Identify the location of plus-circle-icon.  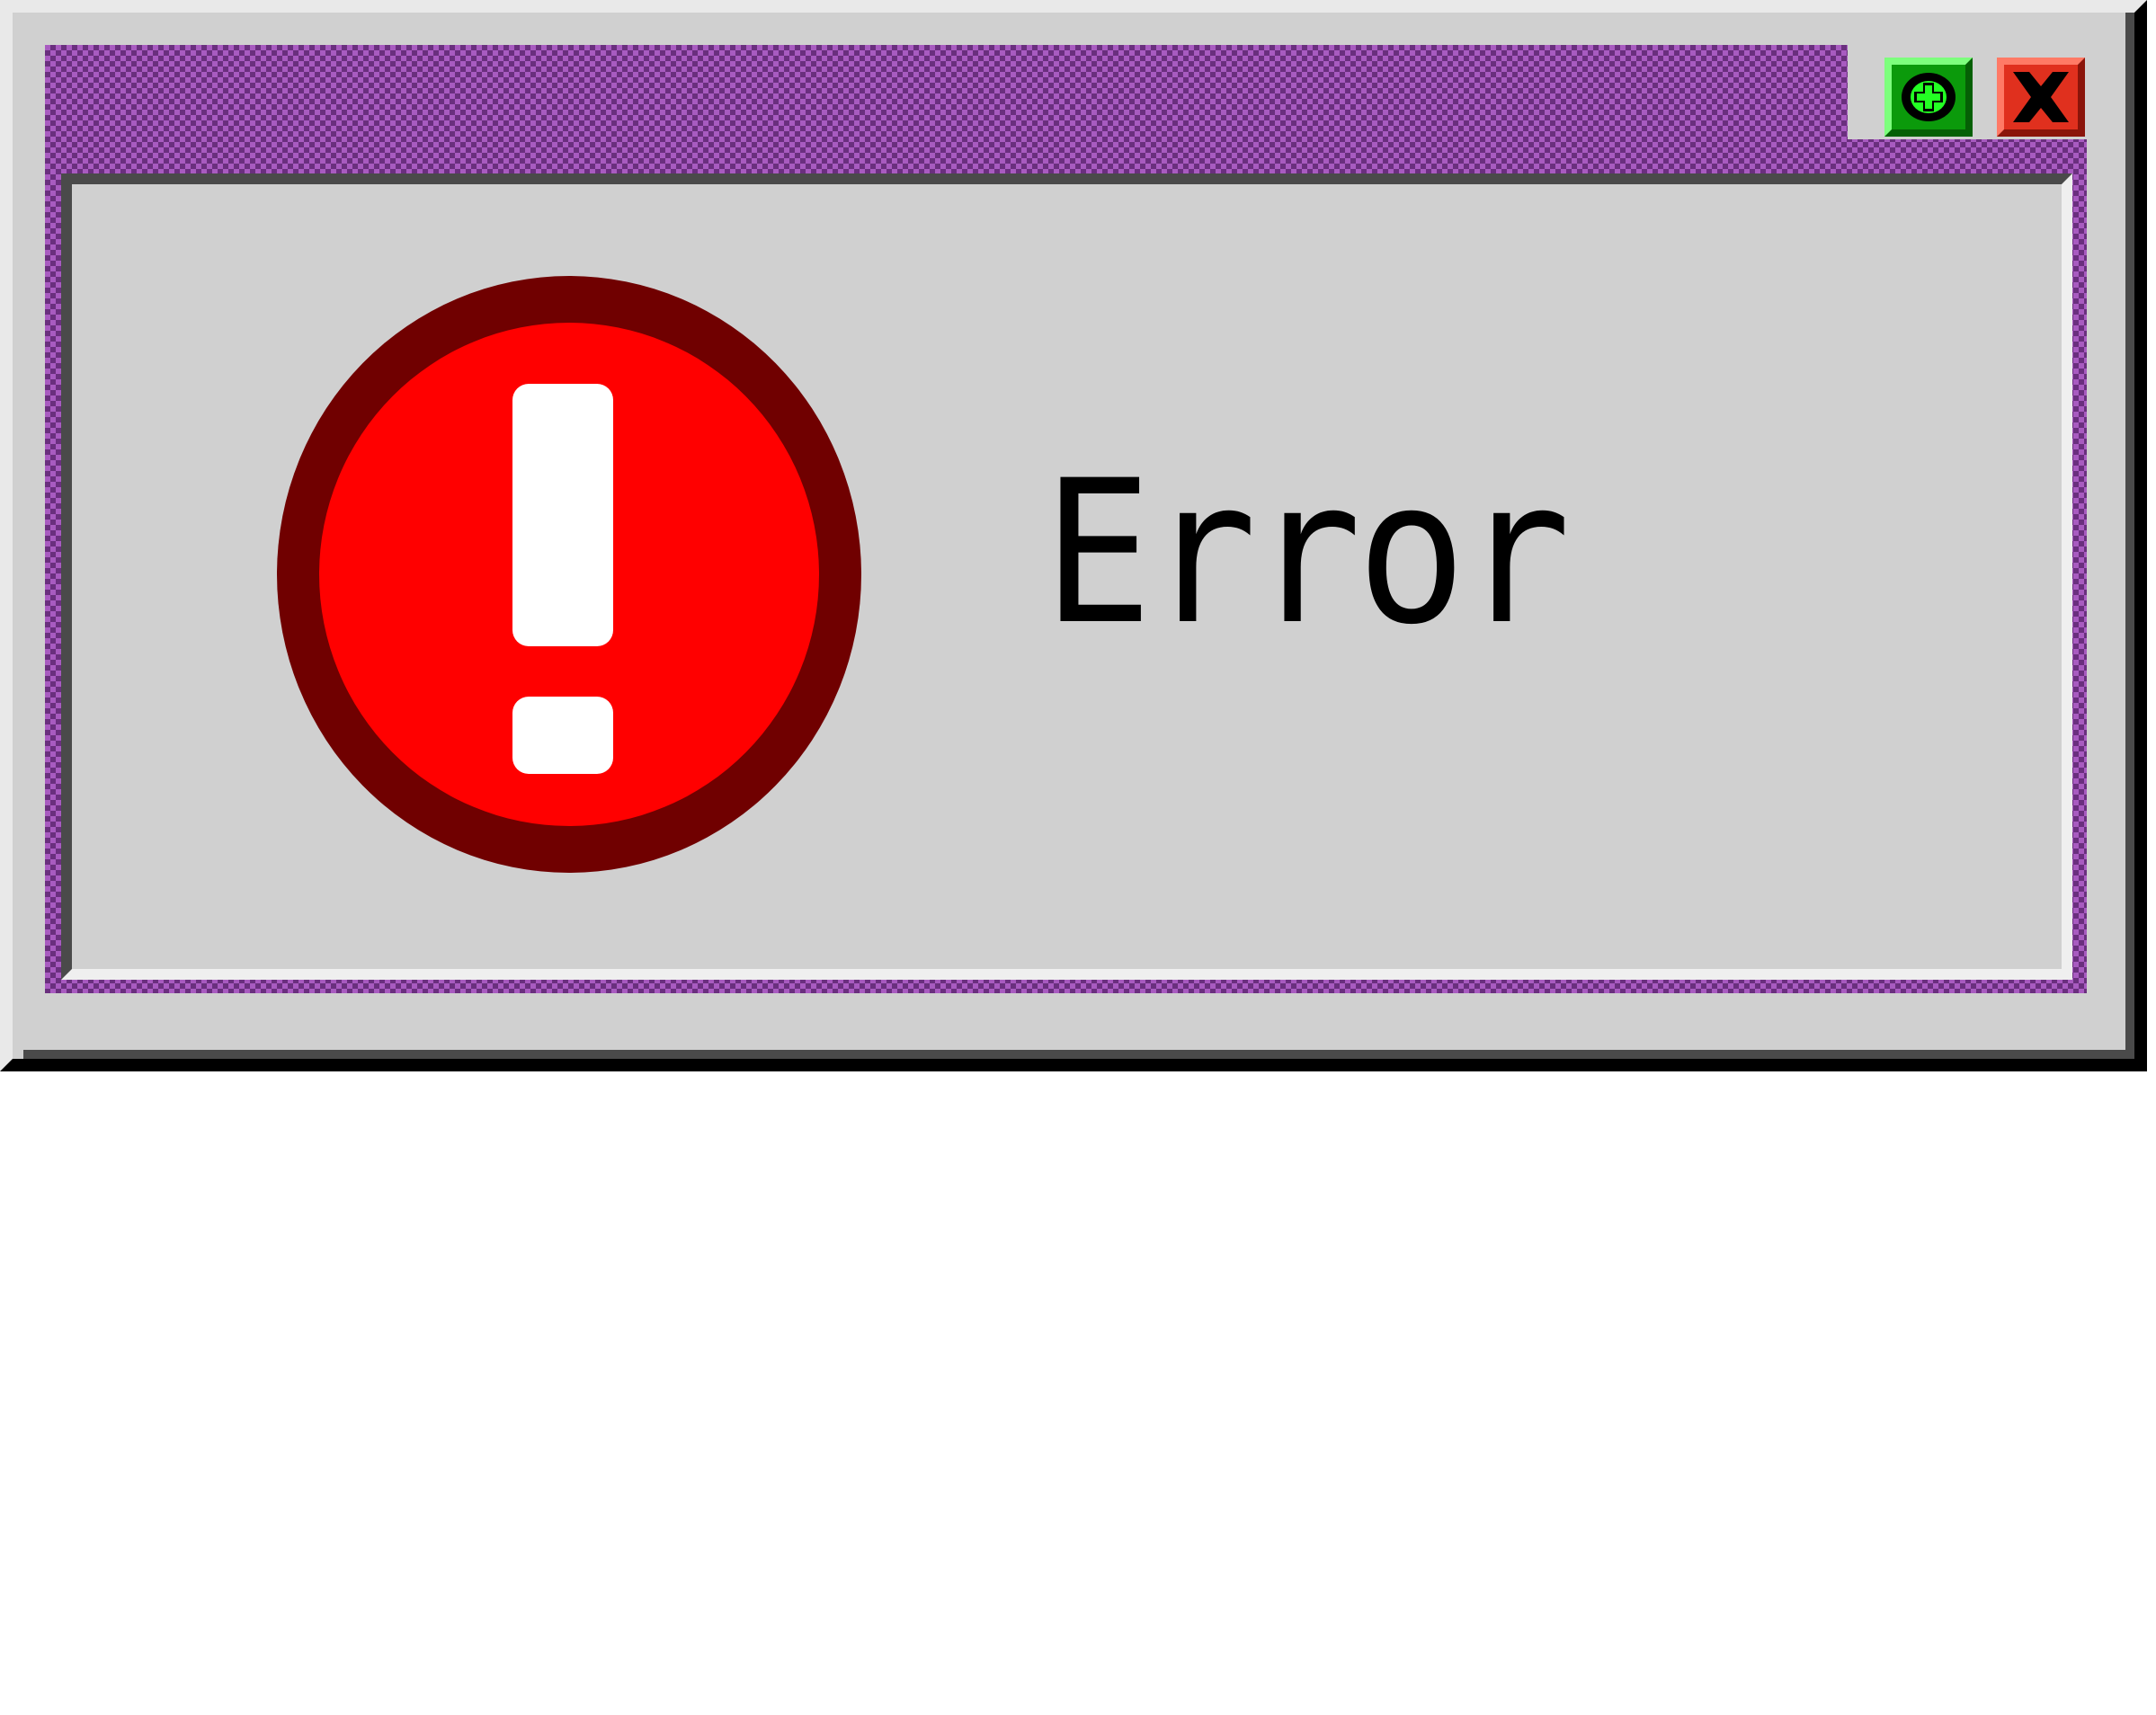
(1929, 97).